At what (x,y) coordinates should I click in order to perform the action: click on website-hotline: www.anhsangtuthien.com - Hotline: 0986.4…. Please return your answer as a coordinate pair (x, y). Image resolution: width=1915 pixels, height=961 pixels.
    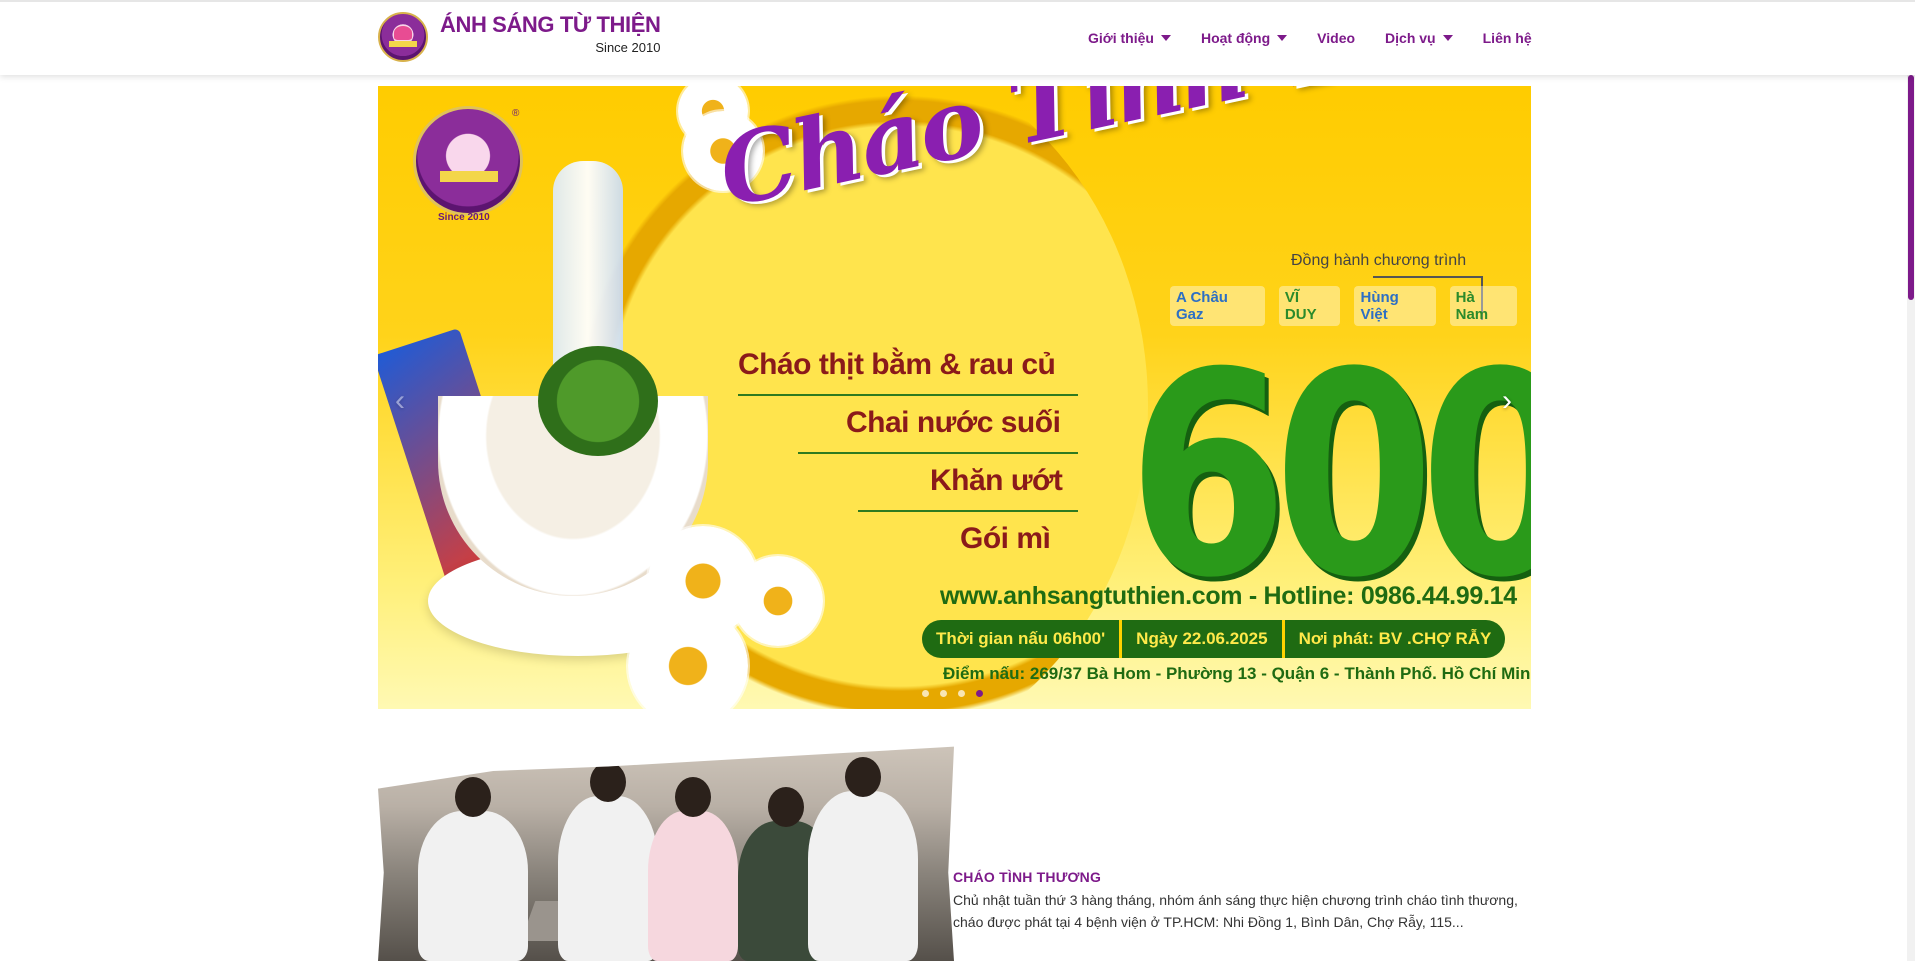
    Looking at the image, I should click on (1228, 596).